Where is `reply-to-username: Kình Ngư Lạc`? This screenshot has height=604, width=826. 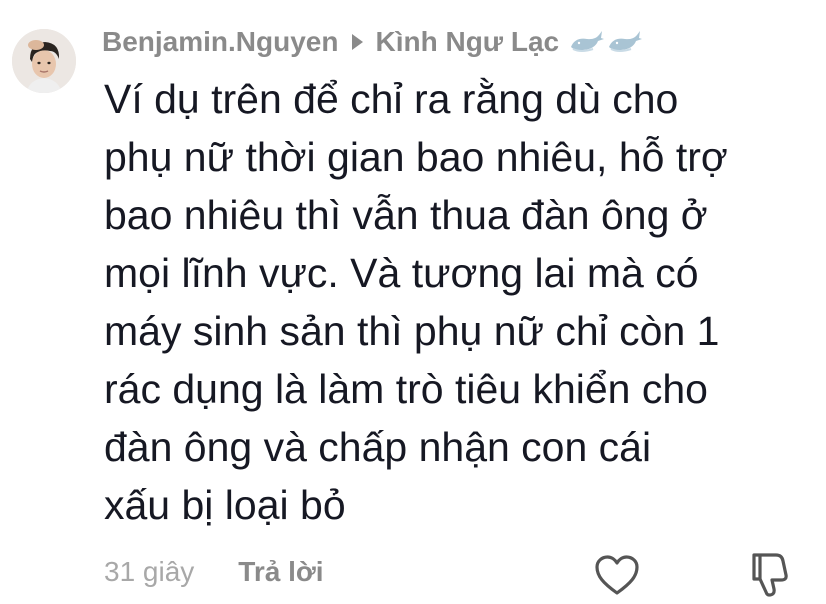
reply-to-username: Kình Ngư Lạc is located at coordinates (467, 42).